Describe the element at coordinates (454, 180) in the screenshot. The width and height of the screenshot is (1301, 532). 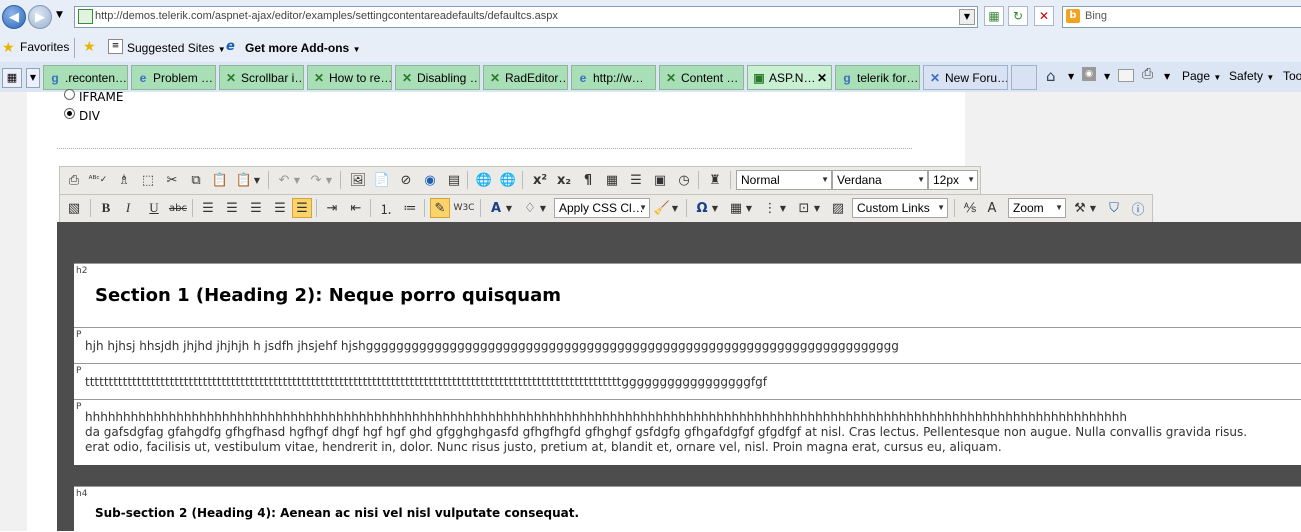
I see `template-manager-icon: ▤` at that location.